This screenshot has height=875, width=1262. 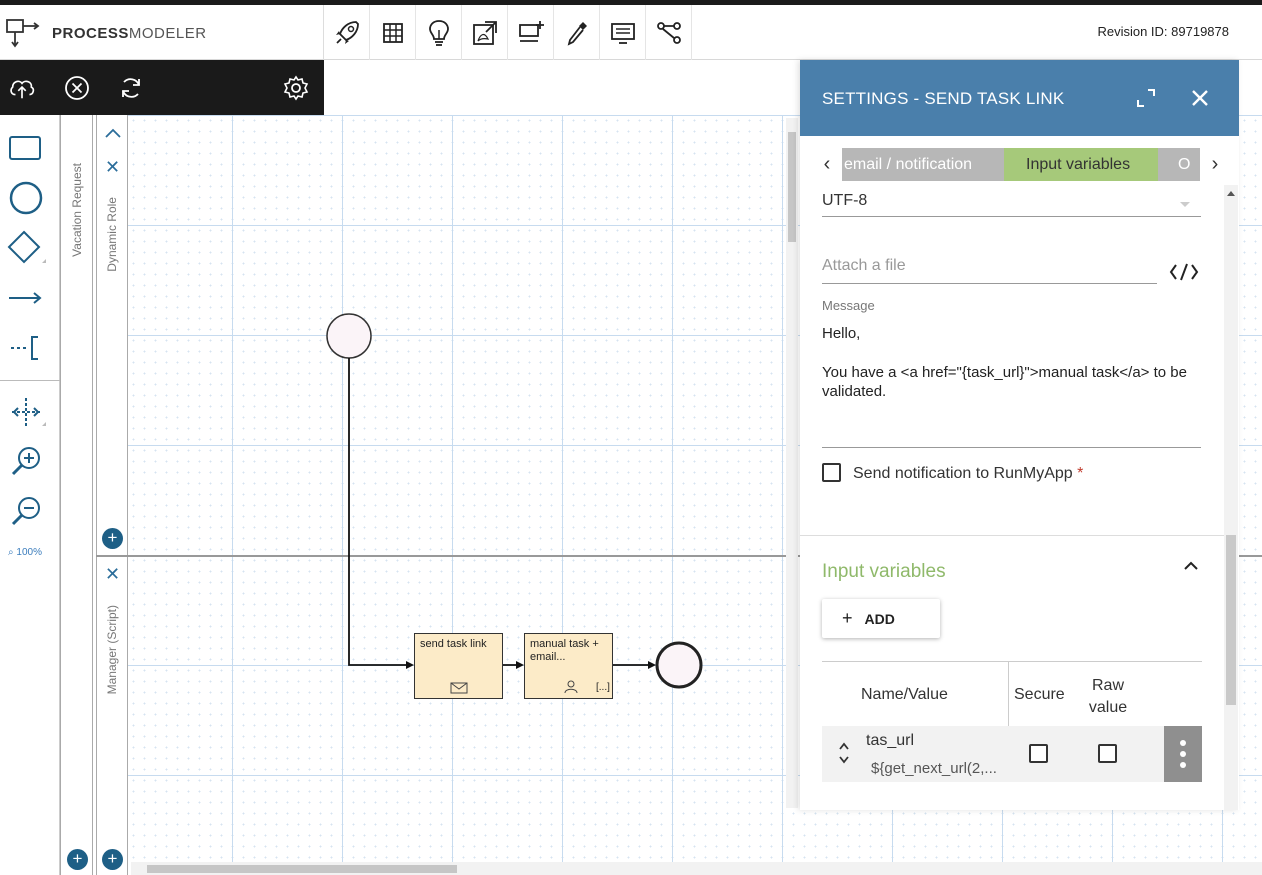 I want to click on col-secure: Secure, so click(x=1039, y=694).